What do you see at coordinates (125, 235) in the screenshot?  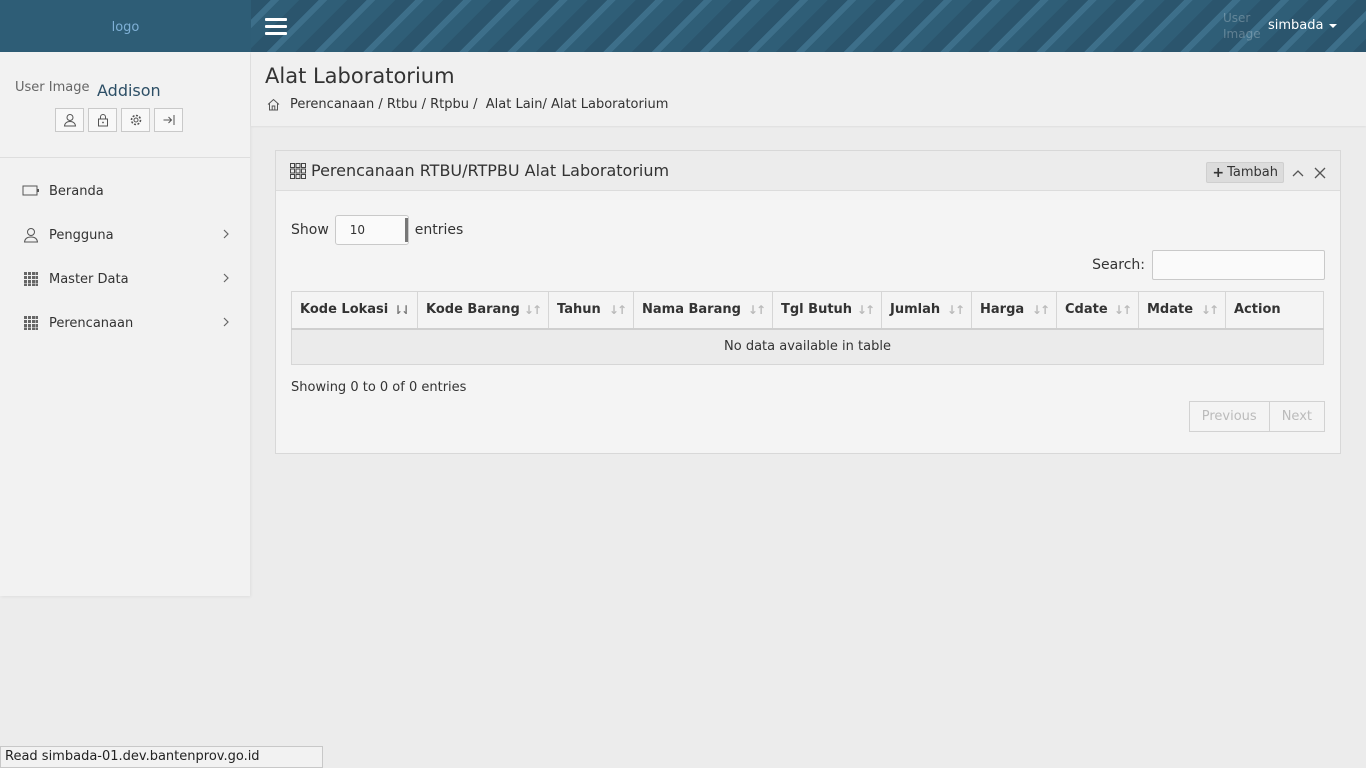 I see `sidebar-item-pengguna: Pengguna` at bounding box center [125, 235].